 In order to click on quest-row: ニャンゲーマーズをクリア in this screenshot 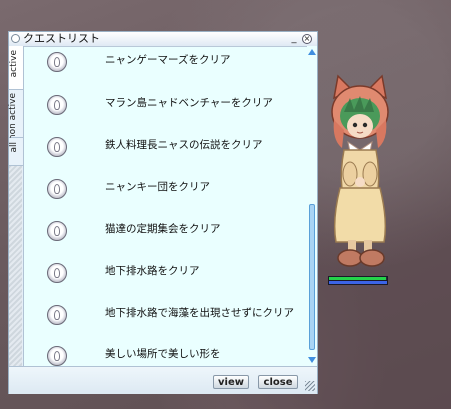, I will do `click(168, 67)`.